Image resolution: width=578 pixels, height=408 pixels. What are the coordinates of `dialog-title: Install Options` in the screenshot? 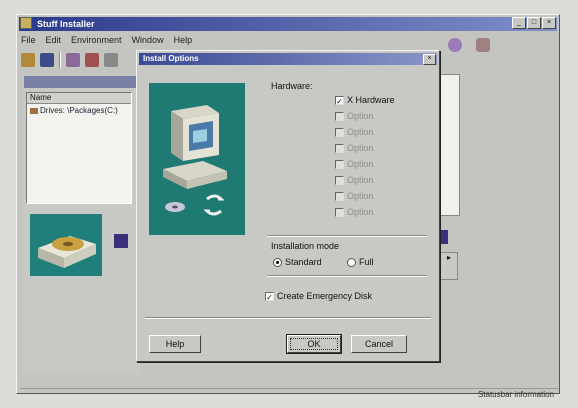 It's located at (171, 58).